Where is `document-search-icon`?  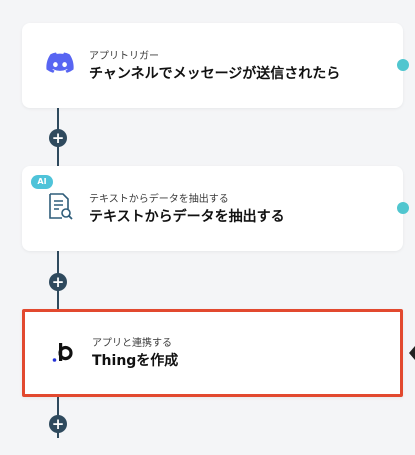
document-search-icon is located at coordinates (60, 206).